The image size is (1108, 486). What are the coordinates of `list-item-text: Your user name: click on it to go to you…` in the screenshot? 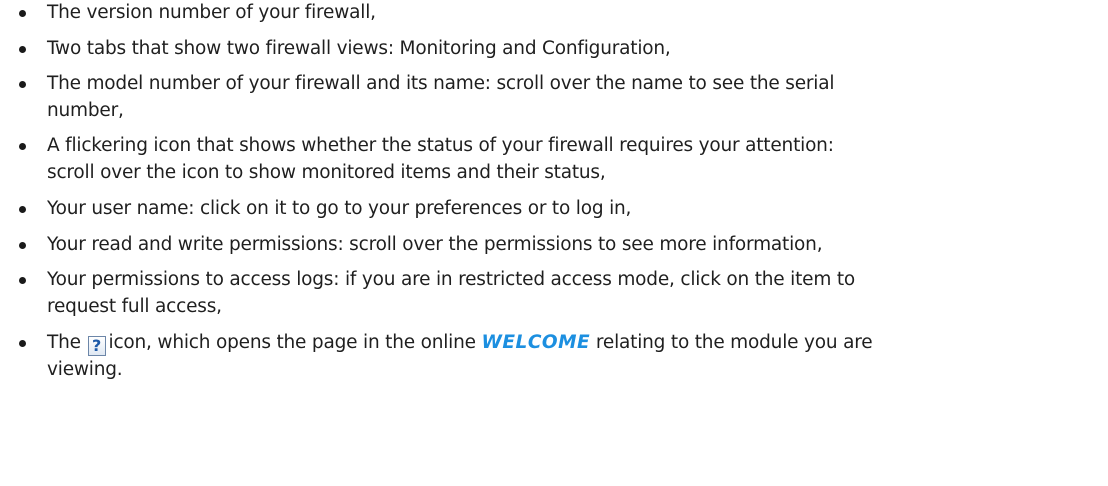 It's located at (339, 208).